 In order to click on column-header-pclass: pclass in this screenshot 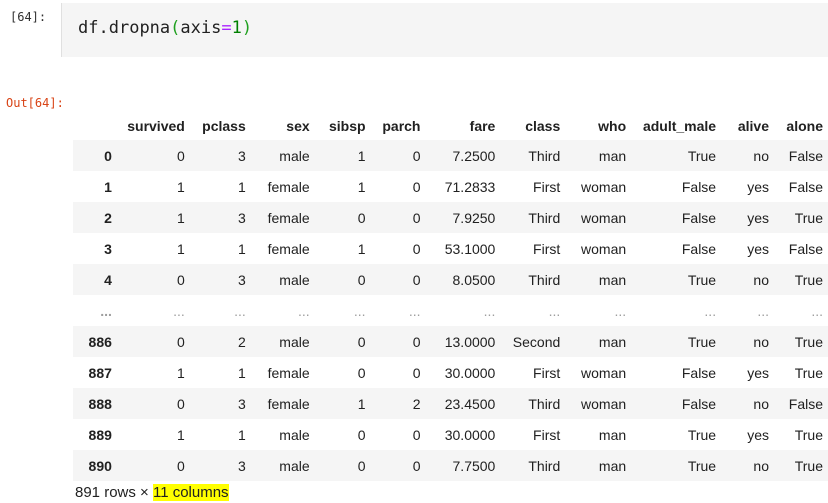, I will do `click(224, 125)`.